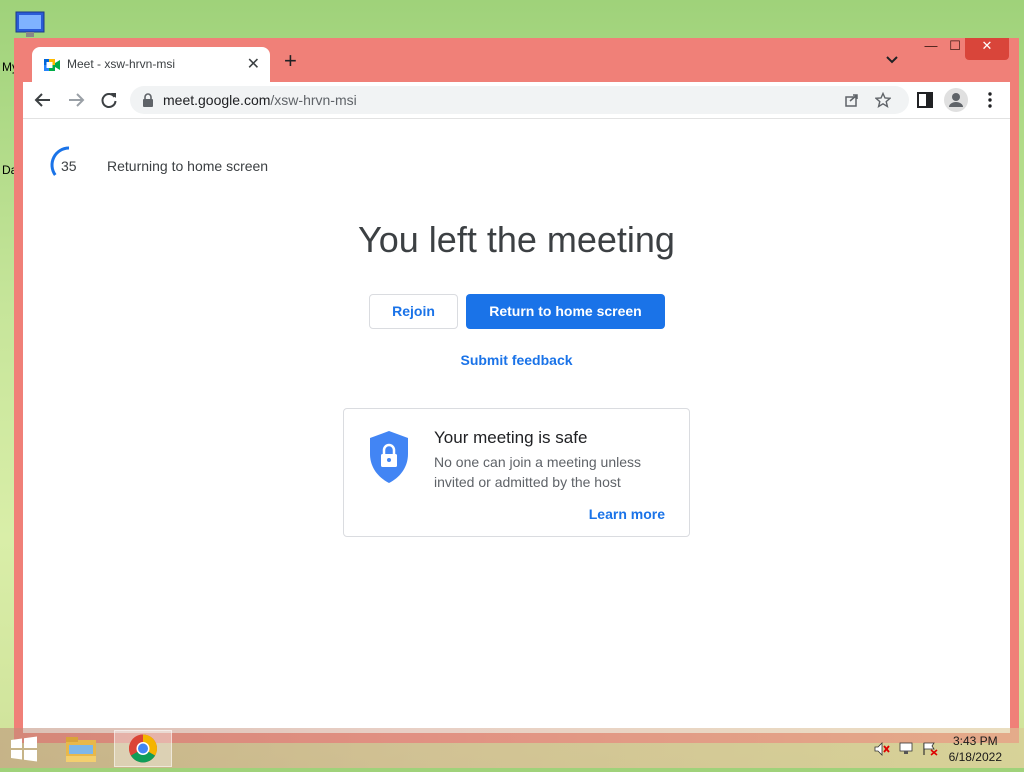 This screenshot has height=772, width=1024. What do you see at coordinates (975, 741) in the screenshot?
I see `clock-time: 3:43 PM` at bounding box center [975, 741].